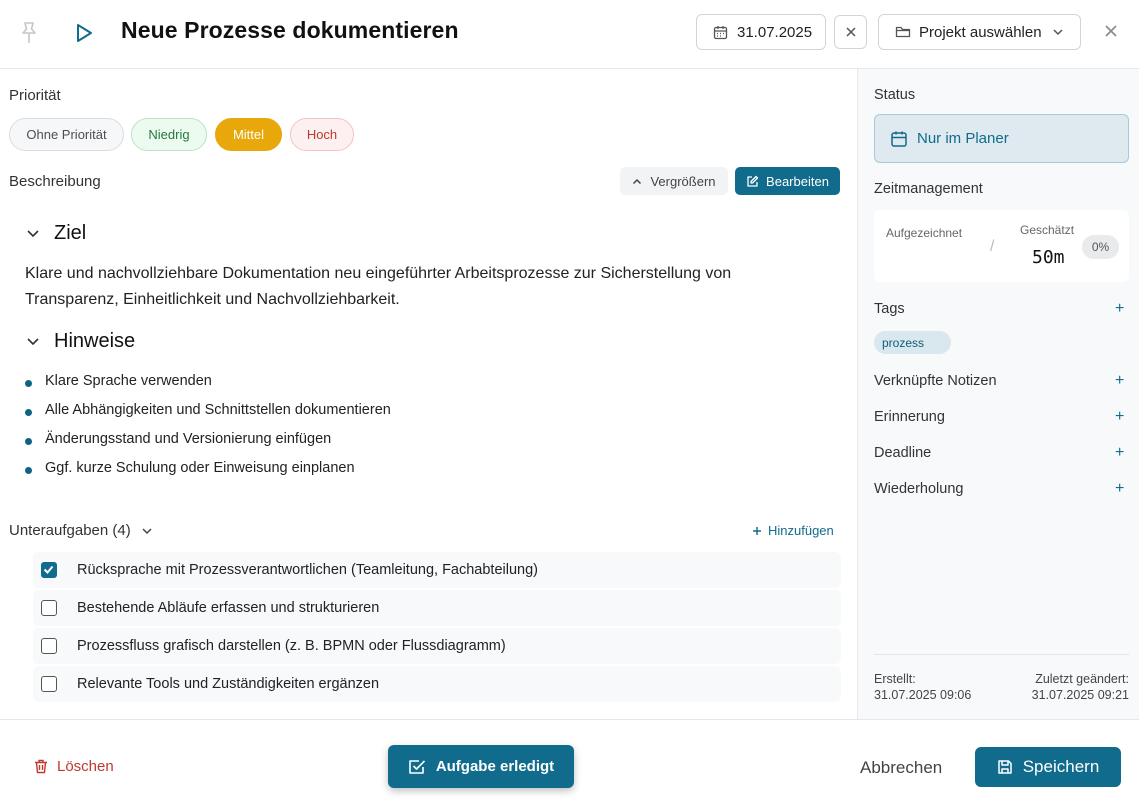  I want to click on status-label: Status, so click(895, 95).